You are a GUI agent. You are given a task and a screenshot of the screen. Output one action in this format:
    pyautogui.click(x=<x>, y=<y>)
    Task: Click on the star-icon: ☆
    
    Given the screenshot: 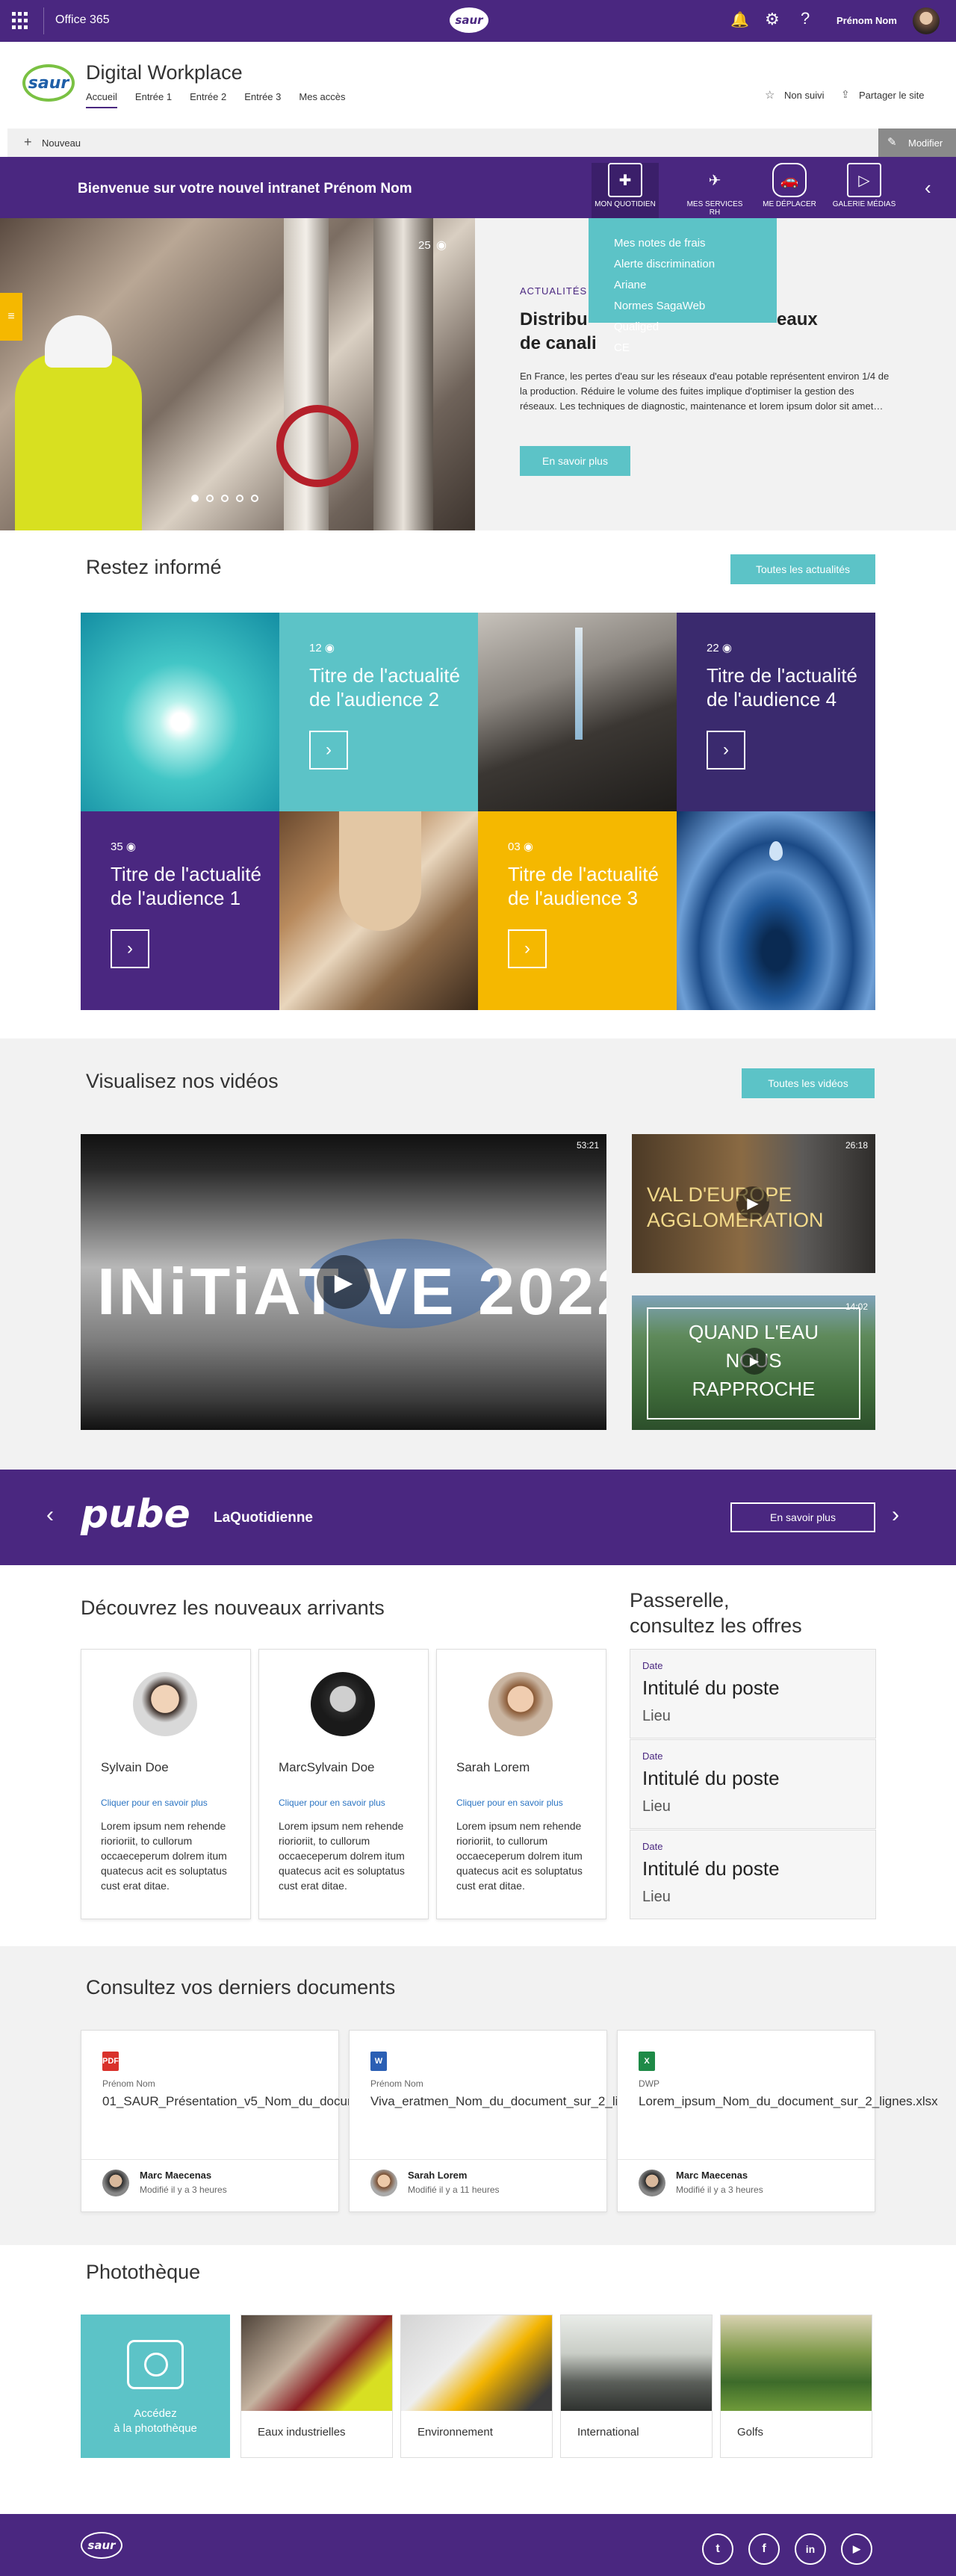 What is the action you would take?
    pyautogui.click(x=770, y=95)
    